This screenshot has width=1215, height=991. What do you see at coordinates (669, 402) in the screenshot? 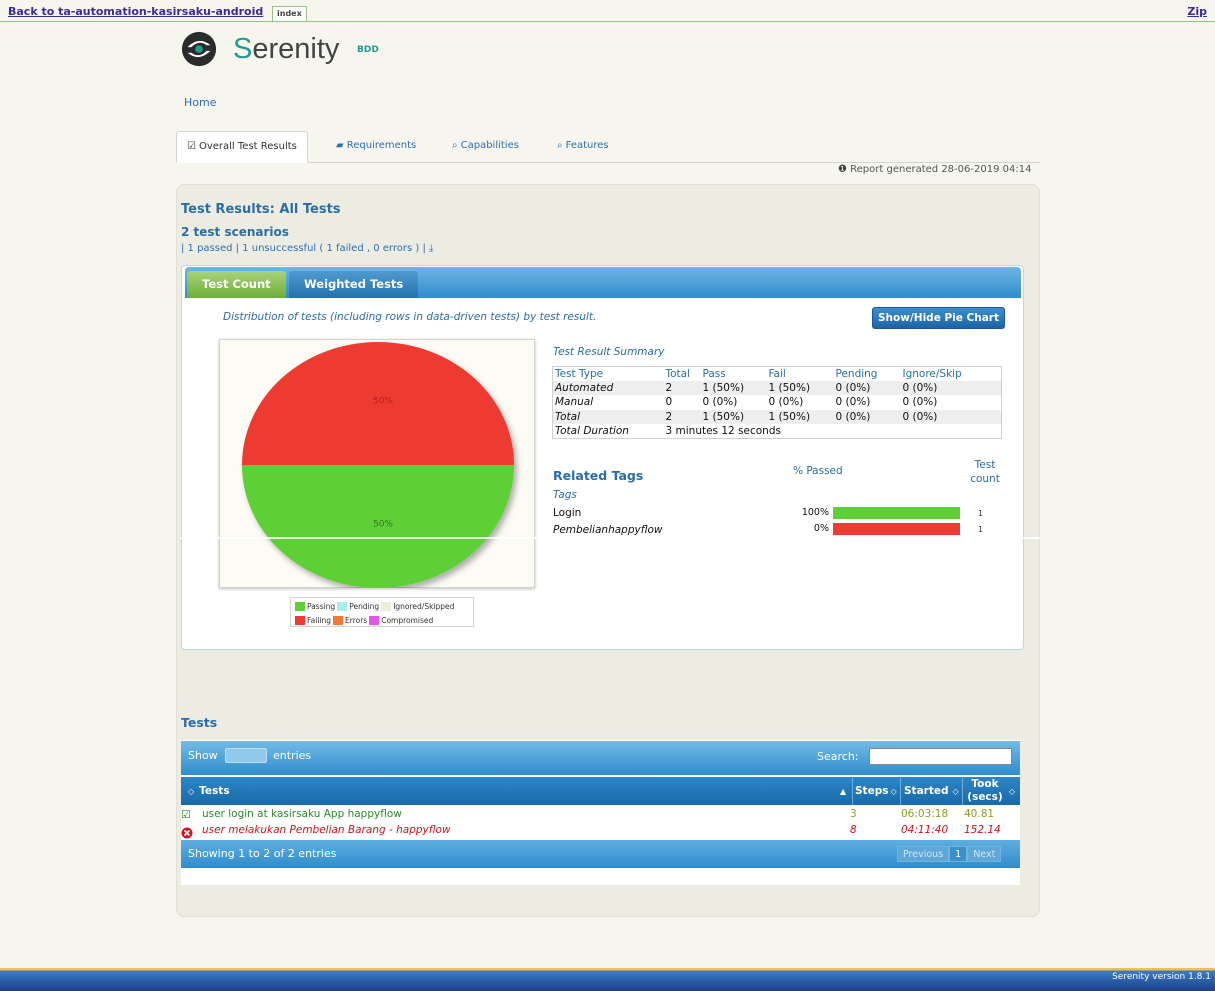
I see `summary-cell: 0` at bounding box center [669, 402].